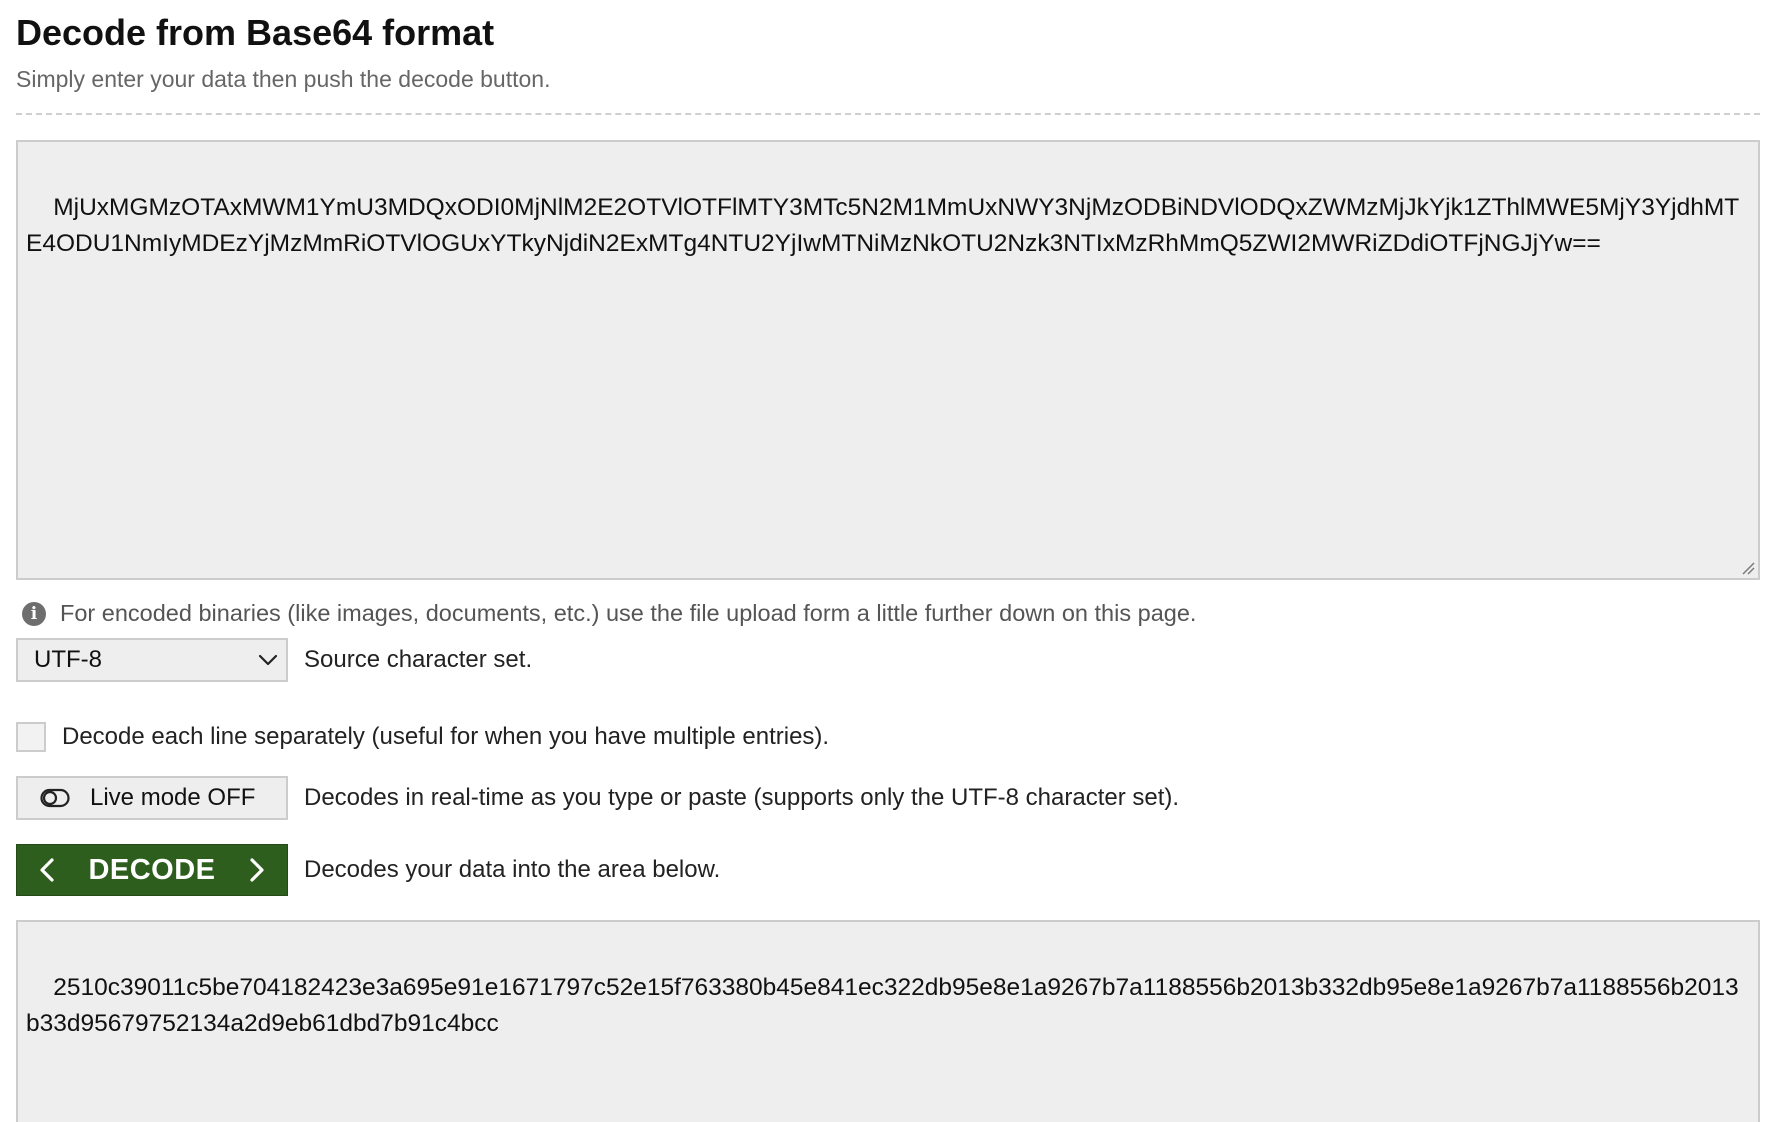 This screenshot has height=1122, width=1776. Describe the element at coordinates (888, 114) in the screenshot. I see `dashed-divider` at that location.